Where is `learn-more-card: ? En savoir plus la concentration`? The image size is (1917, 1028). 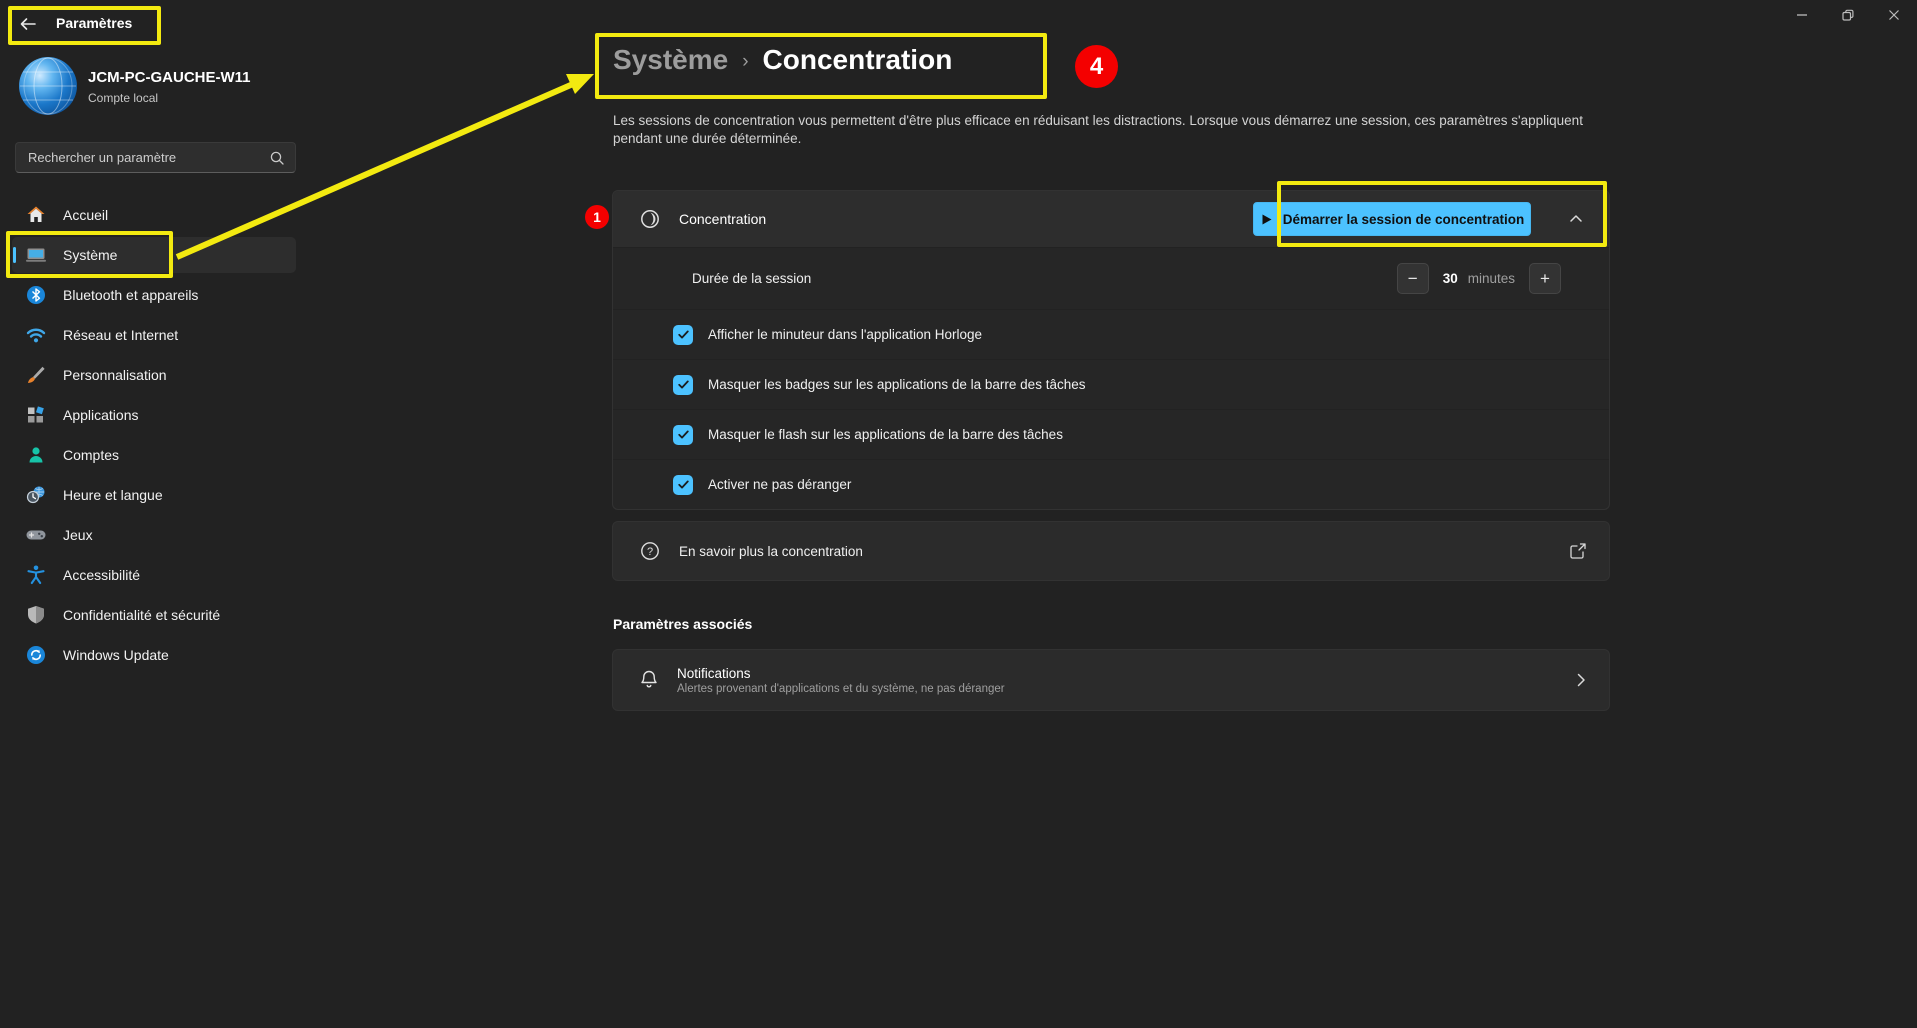 learn-more-card: ? En savoir plus la concentration is located at coordinates (1111, 551).